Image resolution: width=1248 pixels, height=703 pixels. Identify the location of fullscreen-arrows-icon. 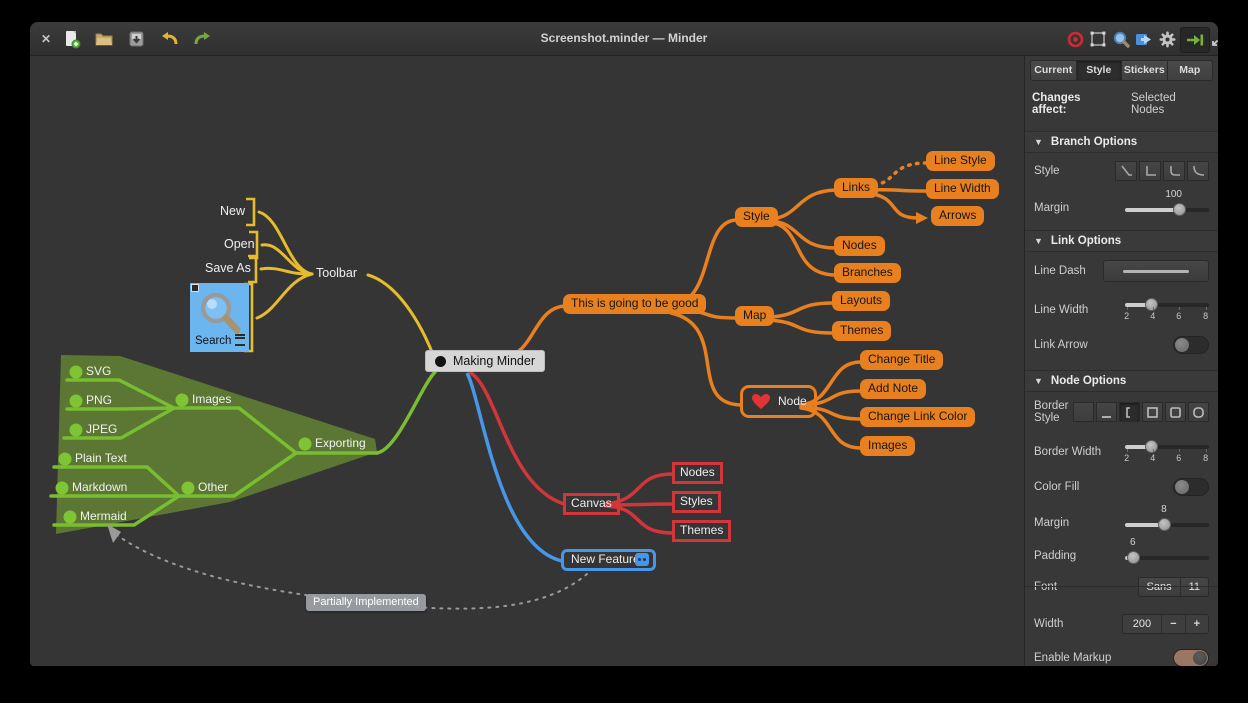
(1215, 42).